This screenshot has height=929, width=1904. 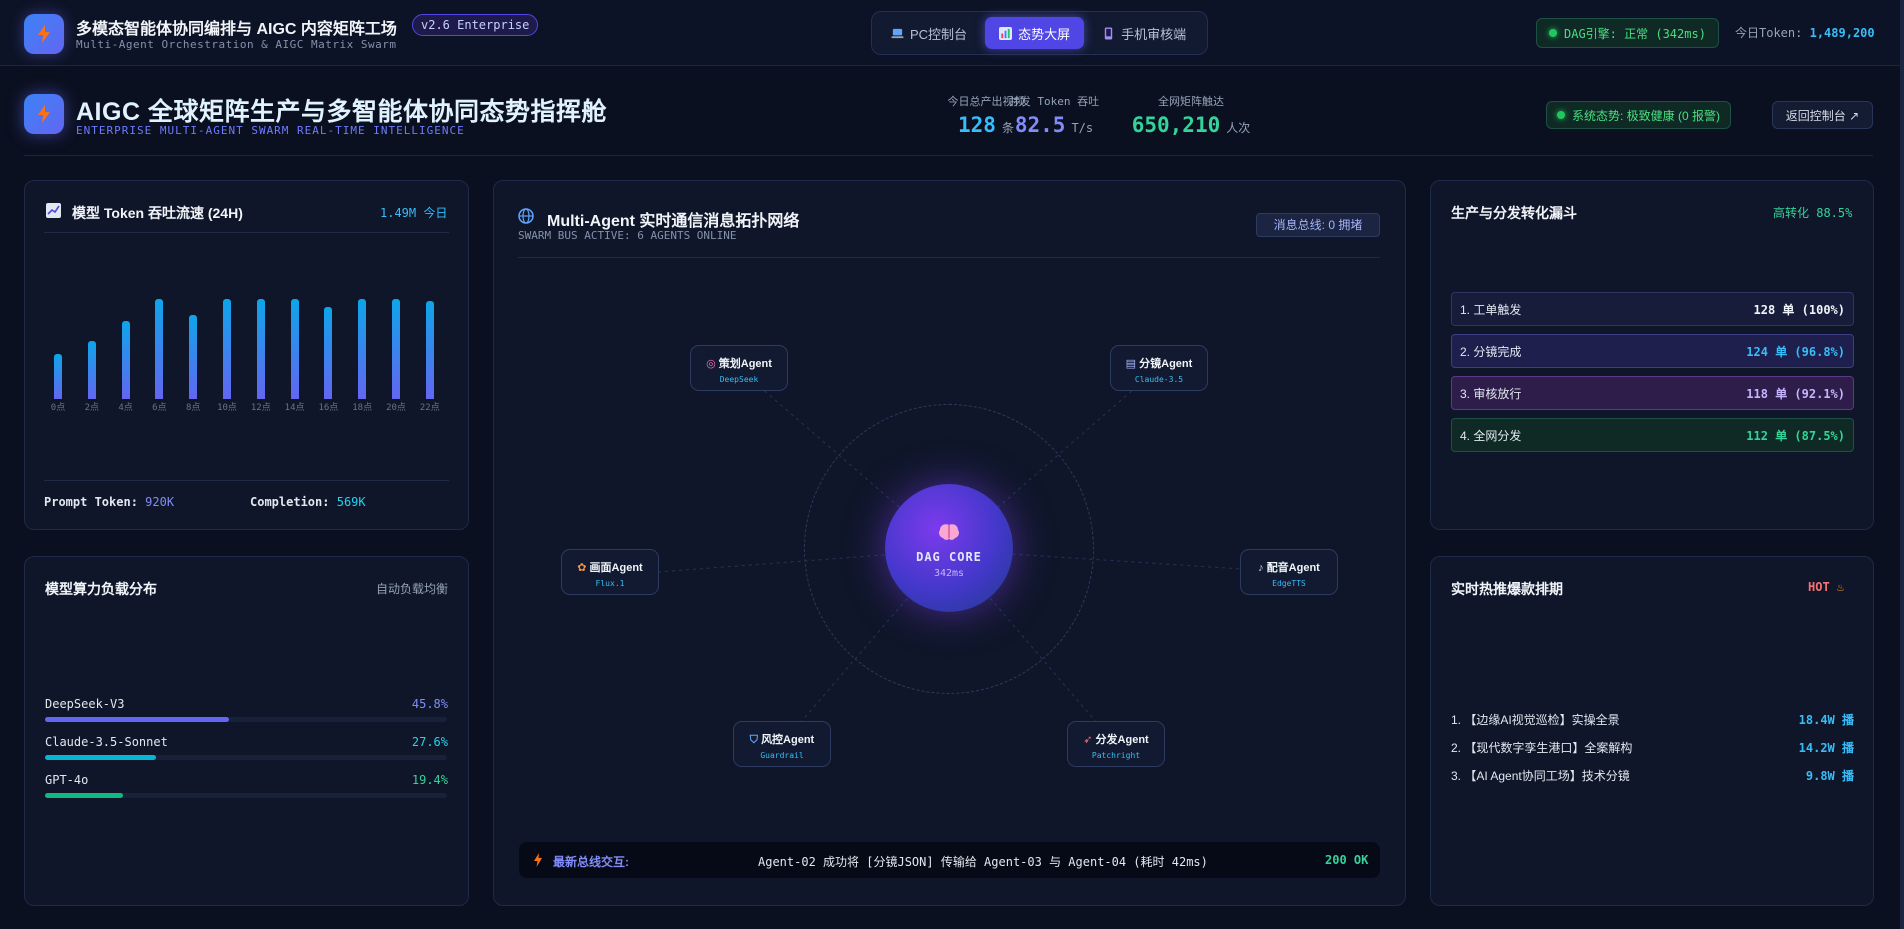 I want to click on hot-item-plays: 18.4W 播, so click(x=1826, y=720).